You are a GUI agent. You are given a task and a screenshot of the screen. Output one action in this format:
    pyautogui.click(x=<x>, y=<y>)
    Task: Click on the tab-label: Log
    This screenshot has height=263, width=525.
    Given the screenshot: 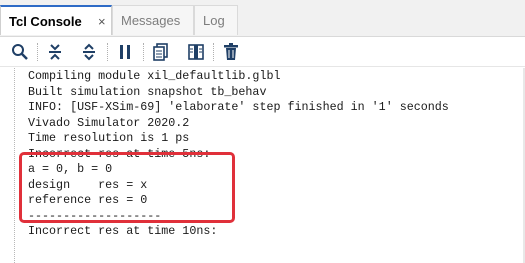 What is the action you would take?
    pyautogui.click(x=214, y=20)
    